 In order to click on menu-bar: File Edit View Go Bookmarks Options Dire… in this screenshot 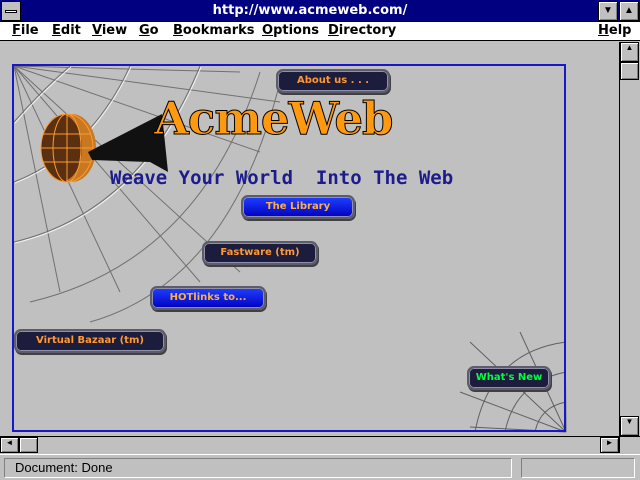, I will do `click(320, 31)`.